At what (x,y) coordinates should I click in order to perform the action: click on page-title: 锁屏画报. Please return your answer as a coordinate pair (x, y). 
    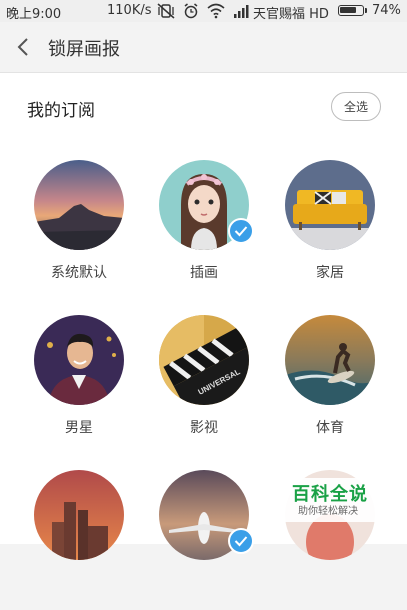
    Looking at the image, I should click on (84, 49).